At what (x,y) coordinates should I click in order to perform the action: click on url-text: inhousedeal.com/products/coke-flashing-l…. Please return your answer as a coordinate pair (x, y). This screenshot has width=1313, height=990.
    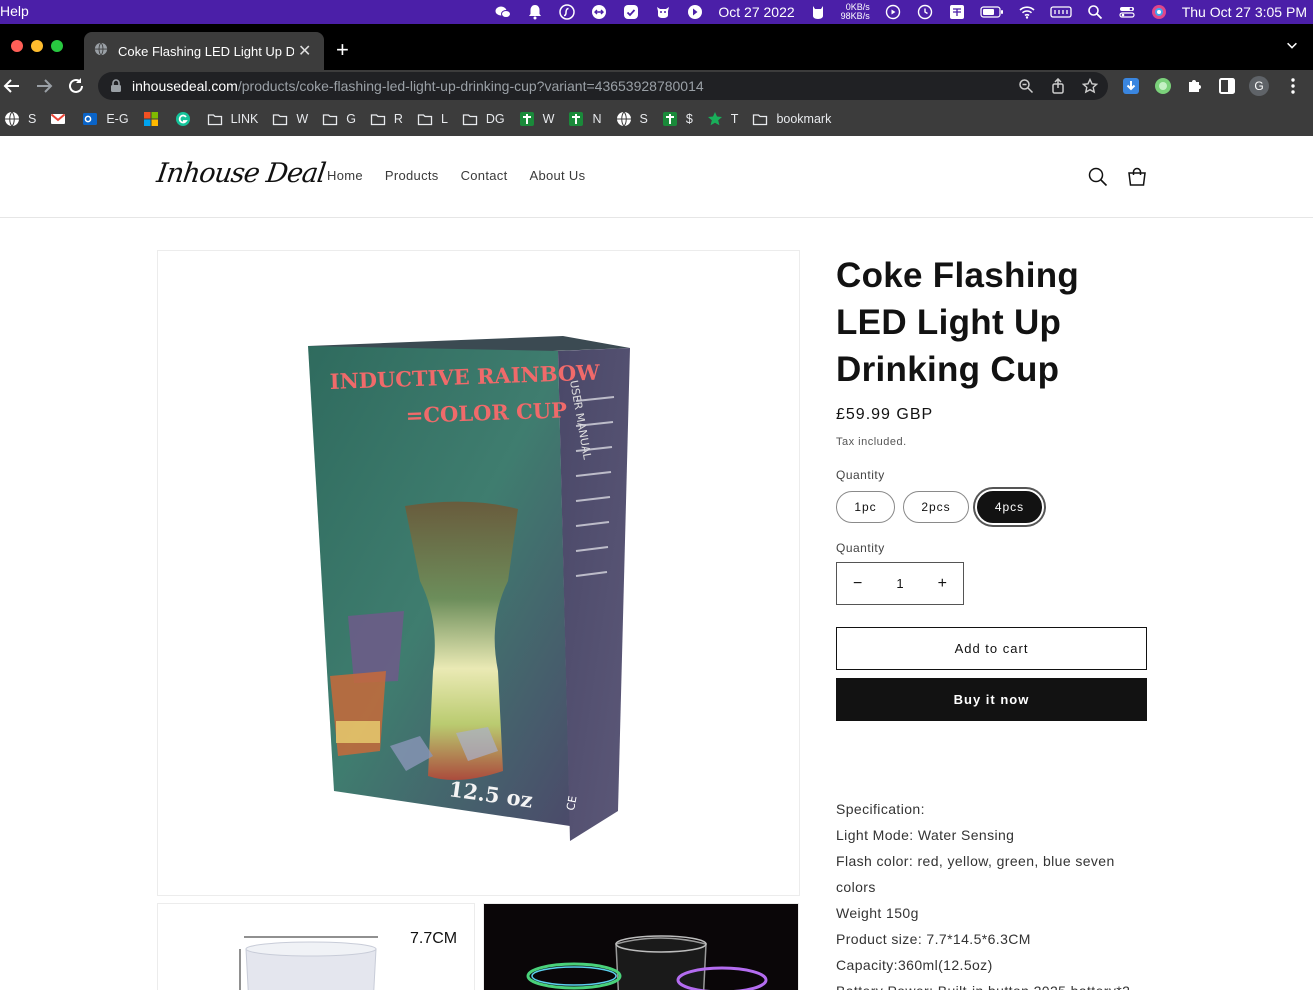
    Looking at the image, I should click on (418, 86).